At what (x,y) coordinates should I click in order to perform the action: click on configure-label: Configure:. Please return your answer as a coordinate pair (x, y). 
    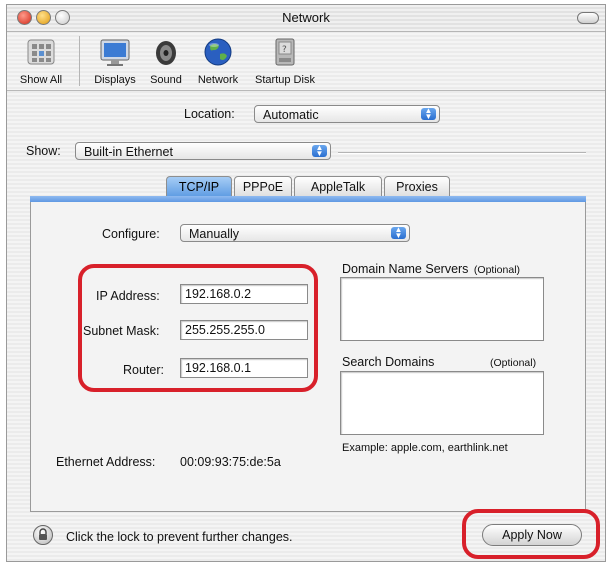
    Looking at the image, I should click on (131, 234).